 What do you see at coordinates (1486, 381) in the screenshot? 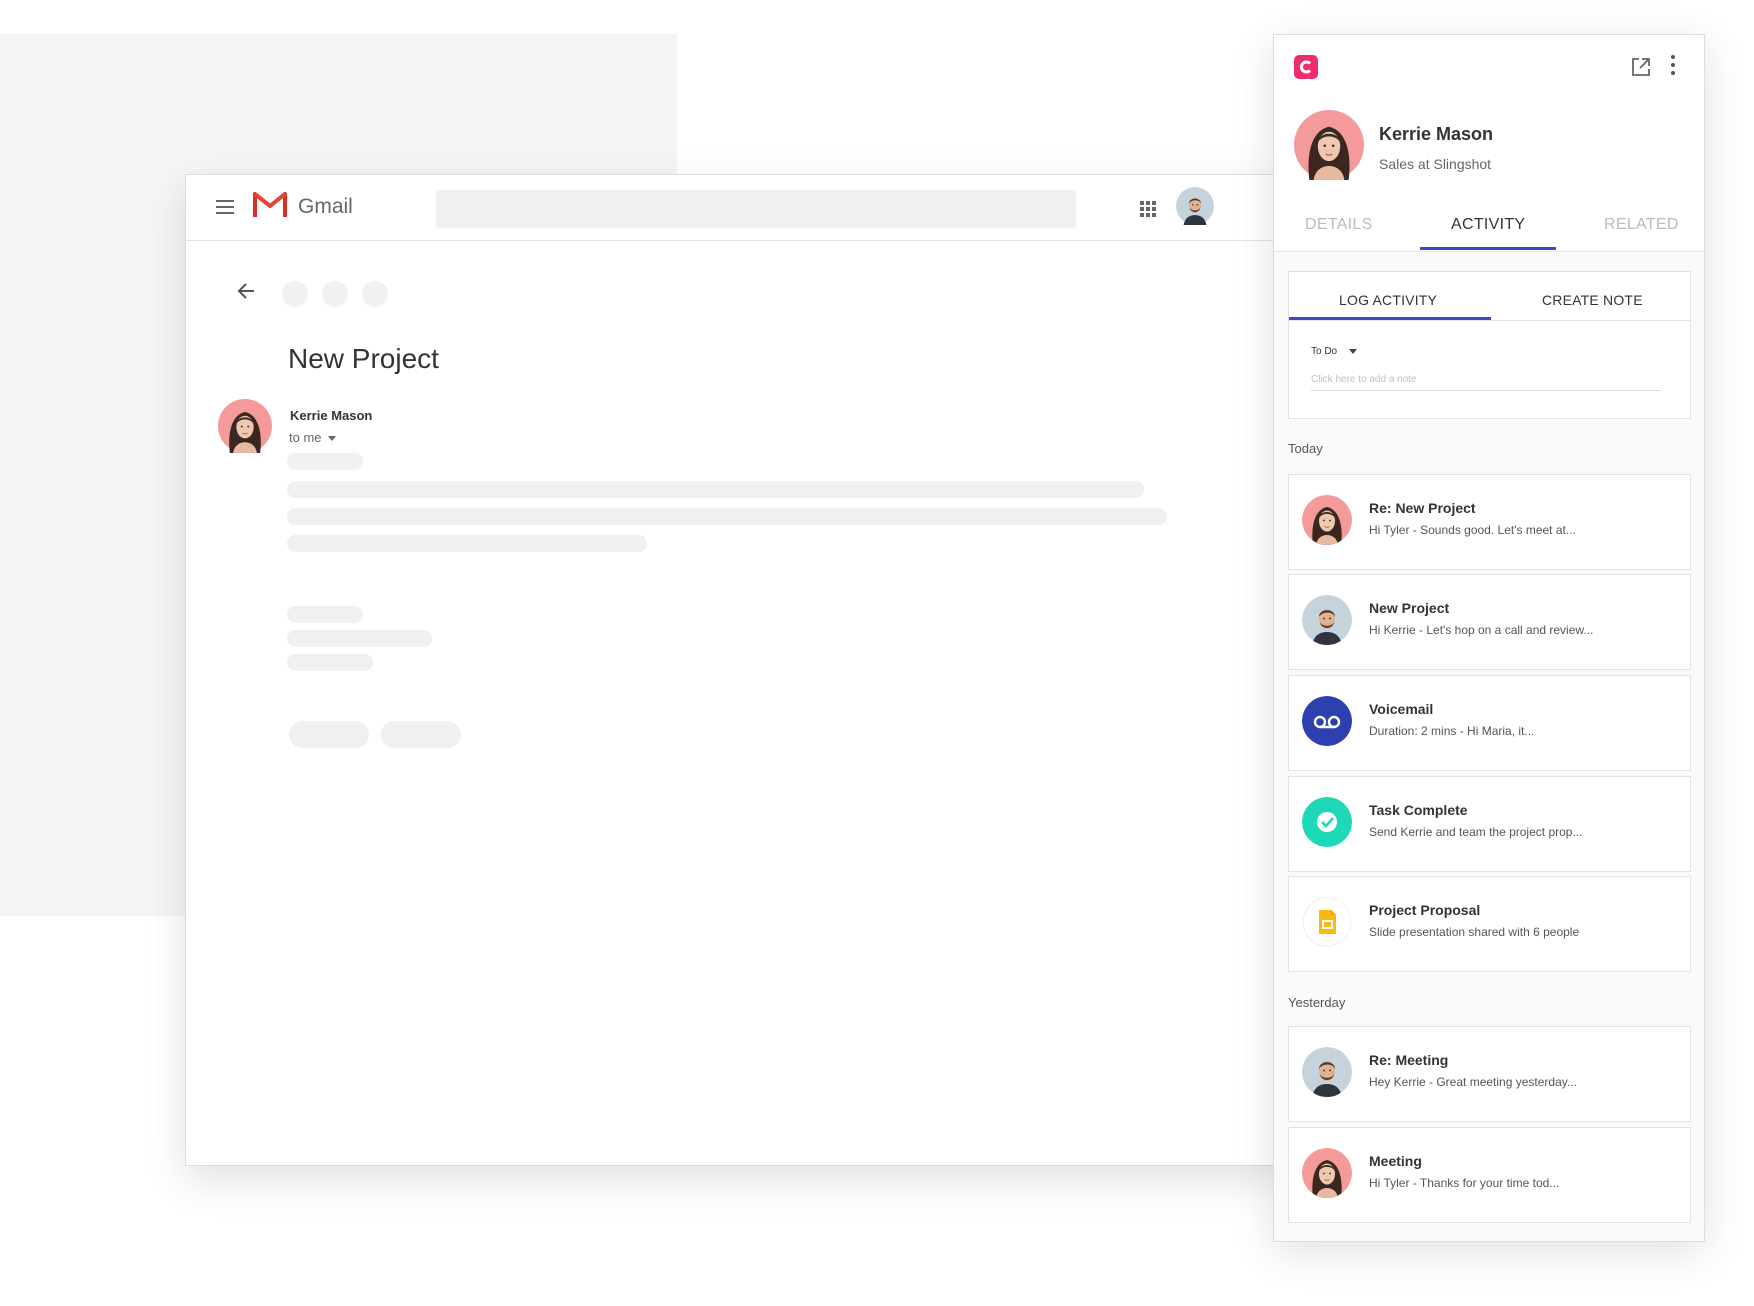
I see `note-input` at bounding box center [1486, 381].